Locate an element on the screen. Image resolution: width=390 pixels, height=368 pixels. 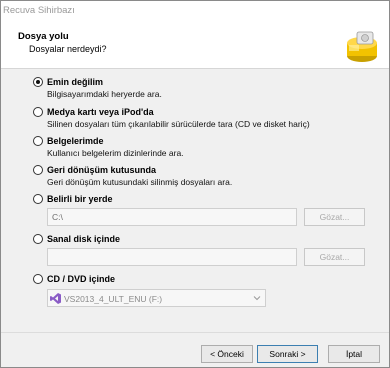
option-description: Kullanıcı belgelerim dizinlerinde ara. is located at coordinates (115, 153).